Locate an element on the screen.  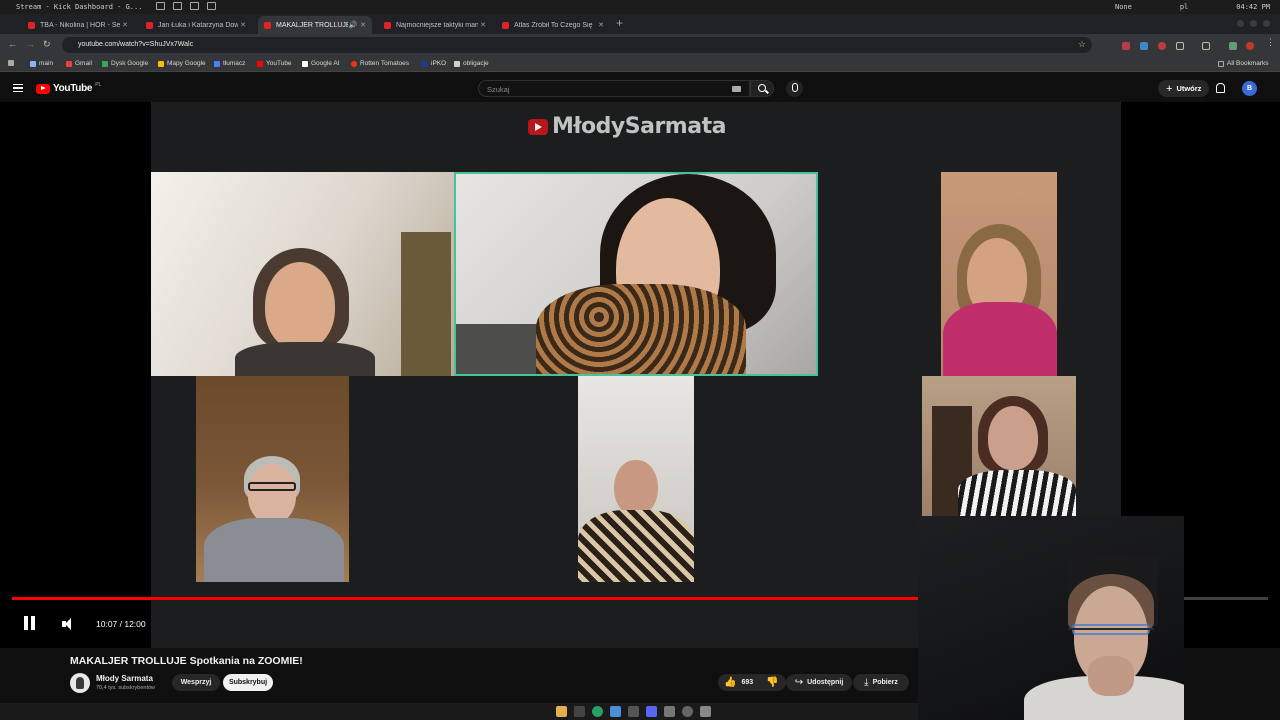
obs-icon is located at coordinates (687, 711).